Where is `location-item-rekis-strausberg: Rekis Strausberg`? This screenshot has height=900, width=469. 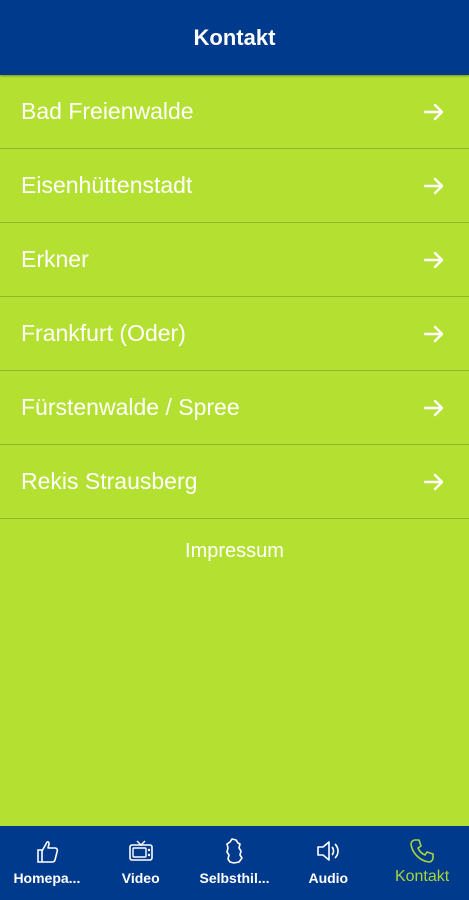 location-item-rekis-strausberg: Rekis Strausberg is located at coordinates (234, 482).